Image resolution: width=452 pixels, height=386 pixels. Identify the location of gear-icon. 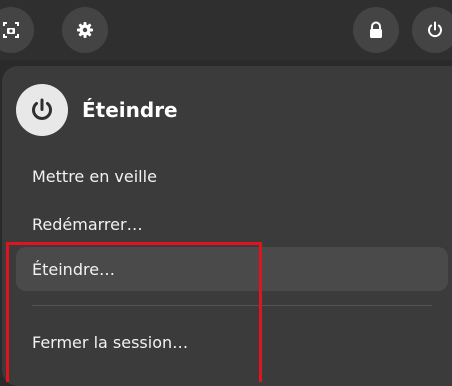
(85, 30).